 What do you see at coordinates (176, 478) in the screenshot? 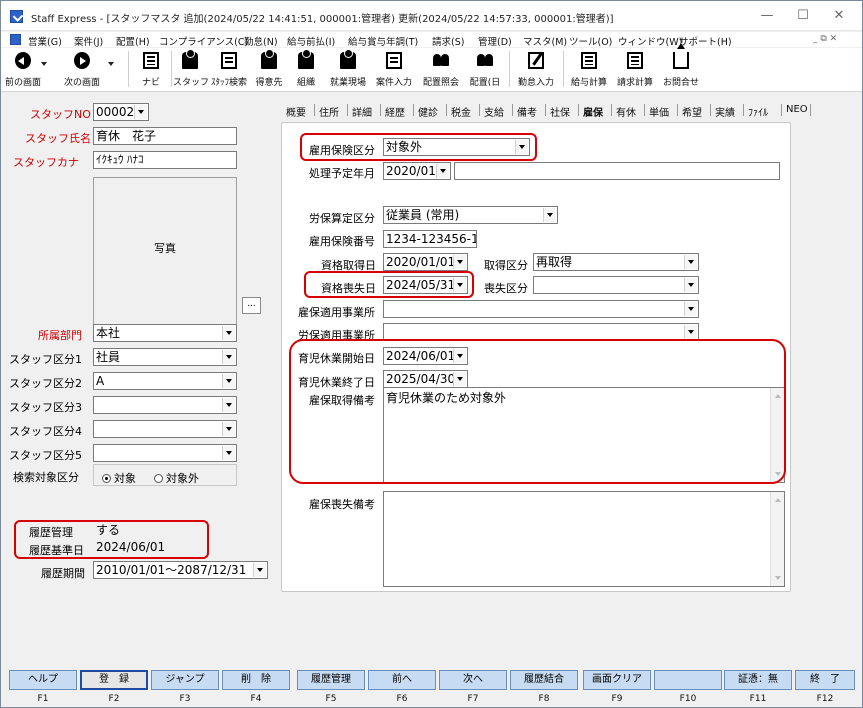
I see `radio-non-target: 対象外` at bounding box center [176, 478].